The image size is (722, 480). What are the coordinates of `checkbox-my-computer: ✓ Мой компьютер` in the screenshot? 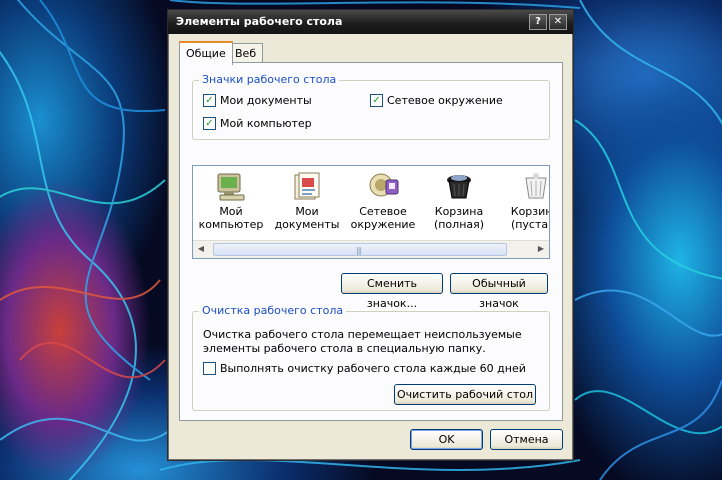 It's located at (257, 123).